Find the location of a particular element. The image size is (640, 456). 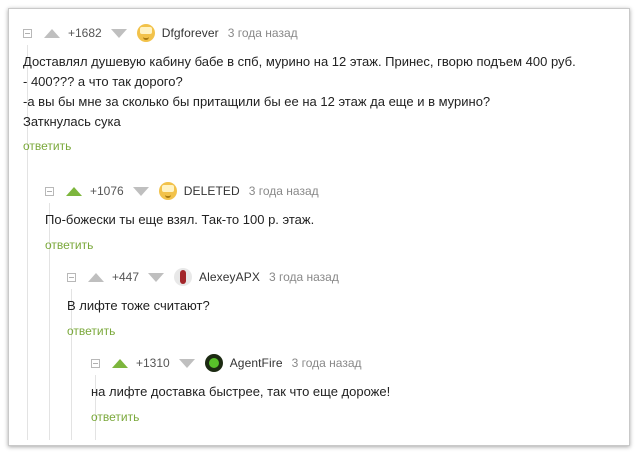

green-orb-avatar-icon is located at coordinates (213, 363).